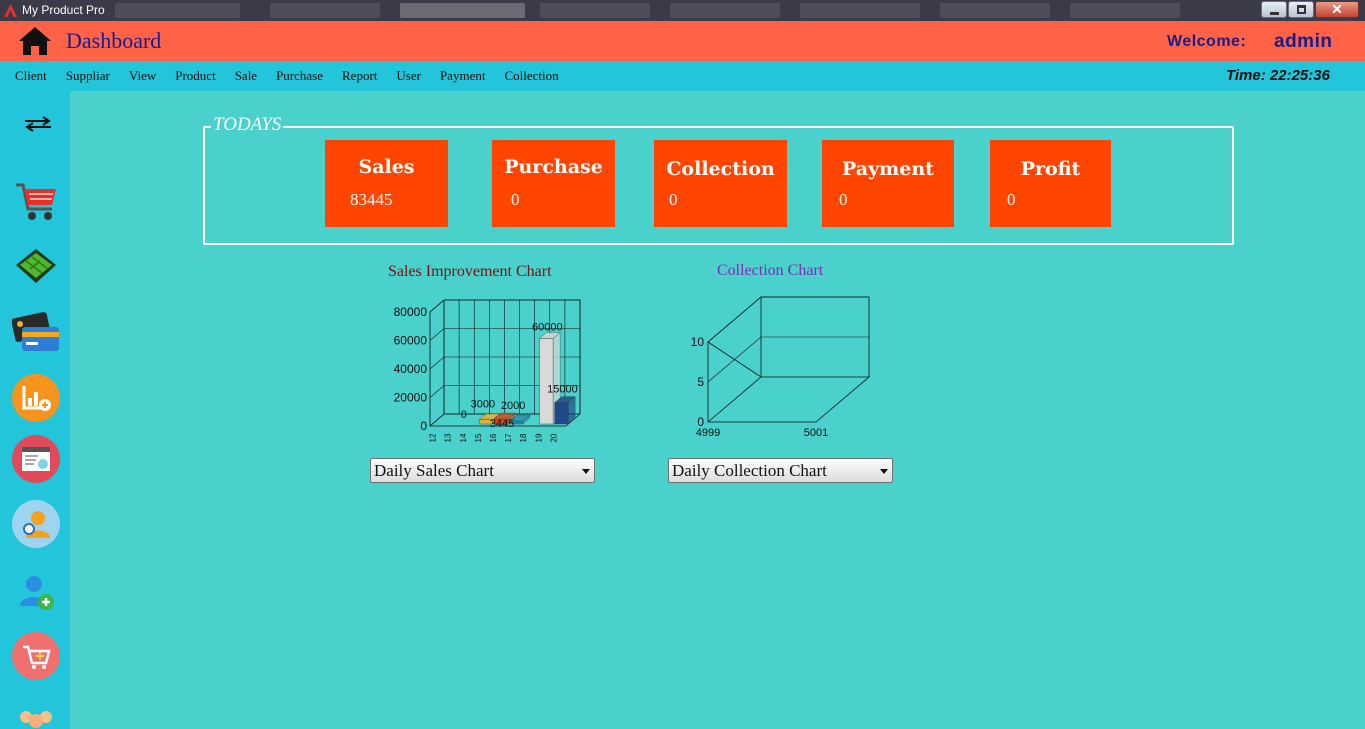 The height and width of the screenshot is (729, 1365). Describe the element at coordinates (531, 76) in the screenshot. I see `menu-collection: Collection` at that location.